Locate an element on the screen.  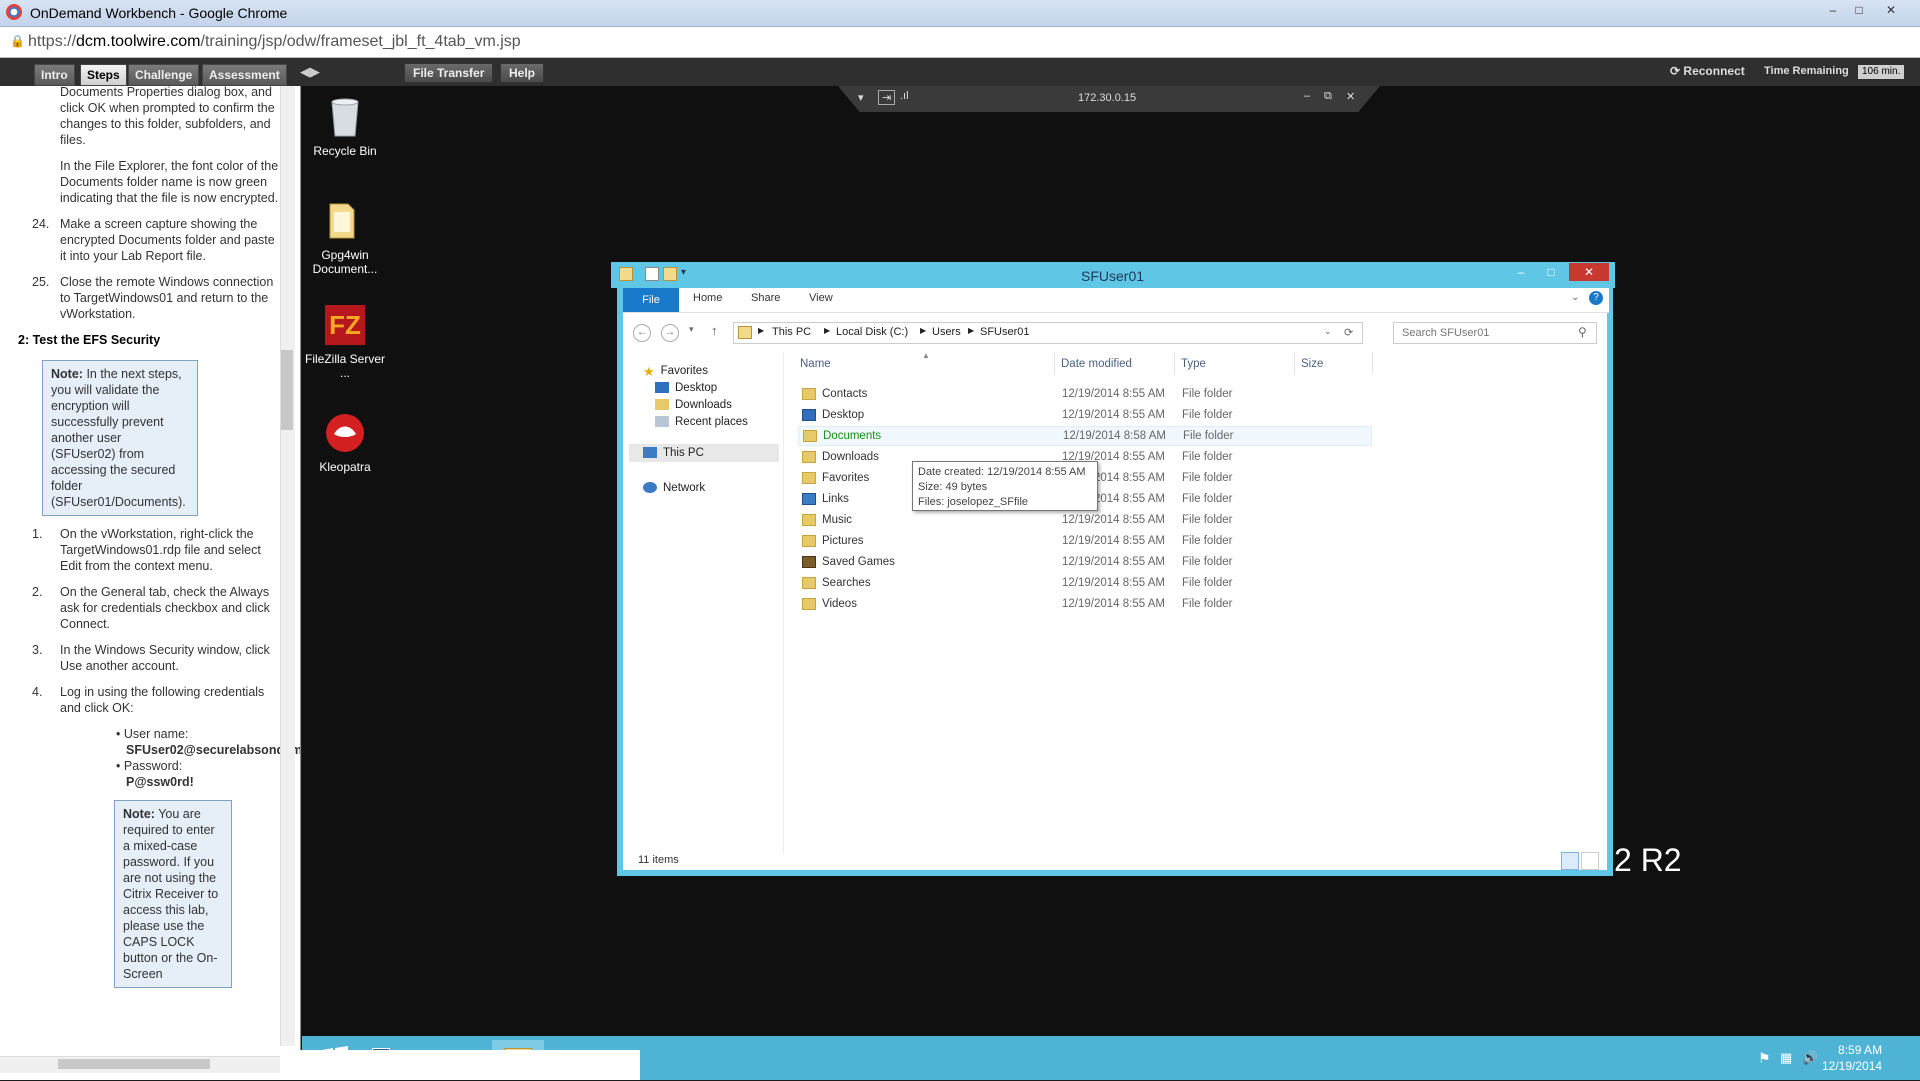
ribbon-expand-icon: ⌄ is located at coordinates (1575, 297).